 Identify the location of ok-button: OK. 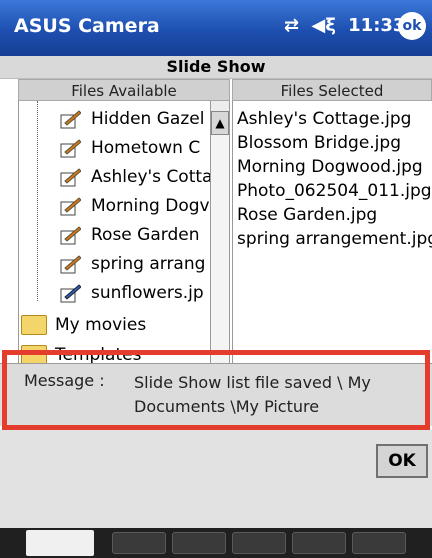
(402, 461).